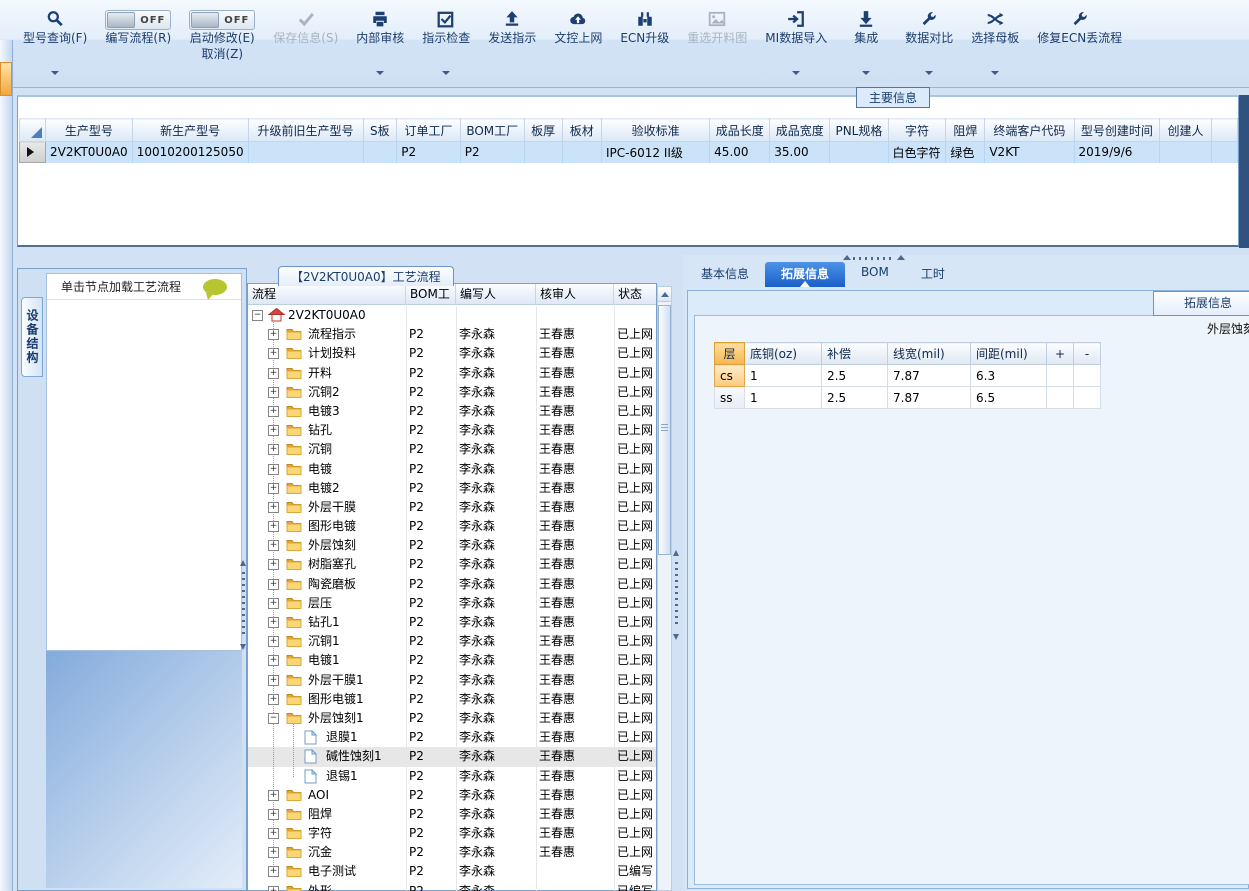 The height and width of the screenshot is (891, 1249). I want to click on toolbar-button-doc-upload: 文控上网, so click(578, 44).